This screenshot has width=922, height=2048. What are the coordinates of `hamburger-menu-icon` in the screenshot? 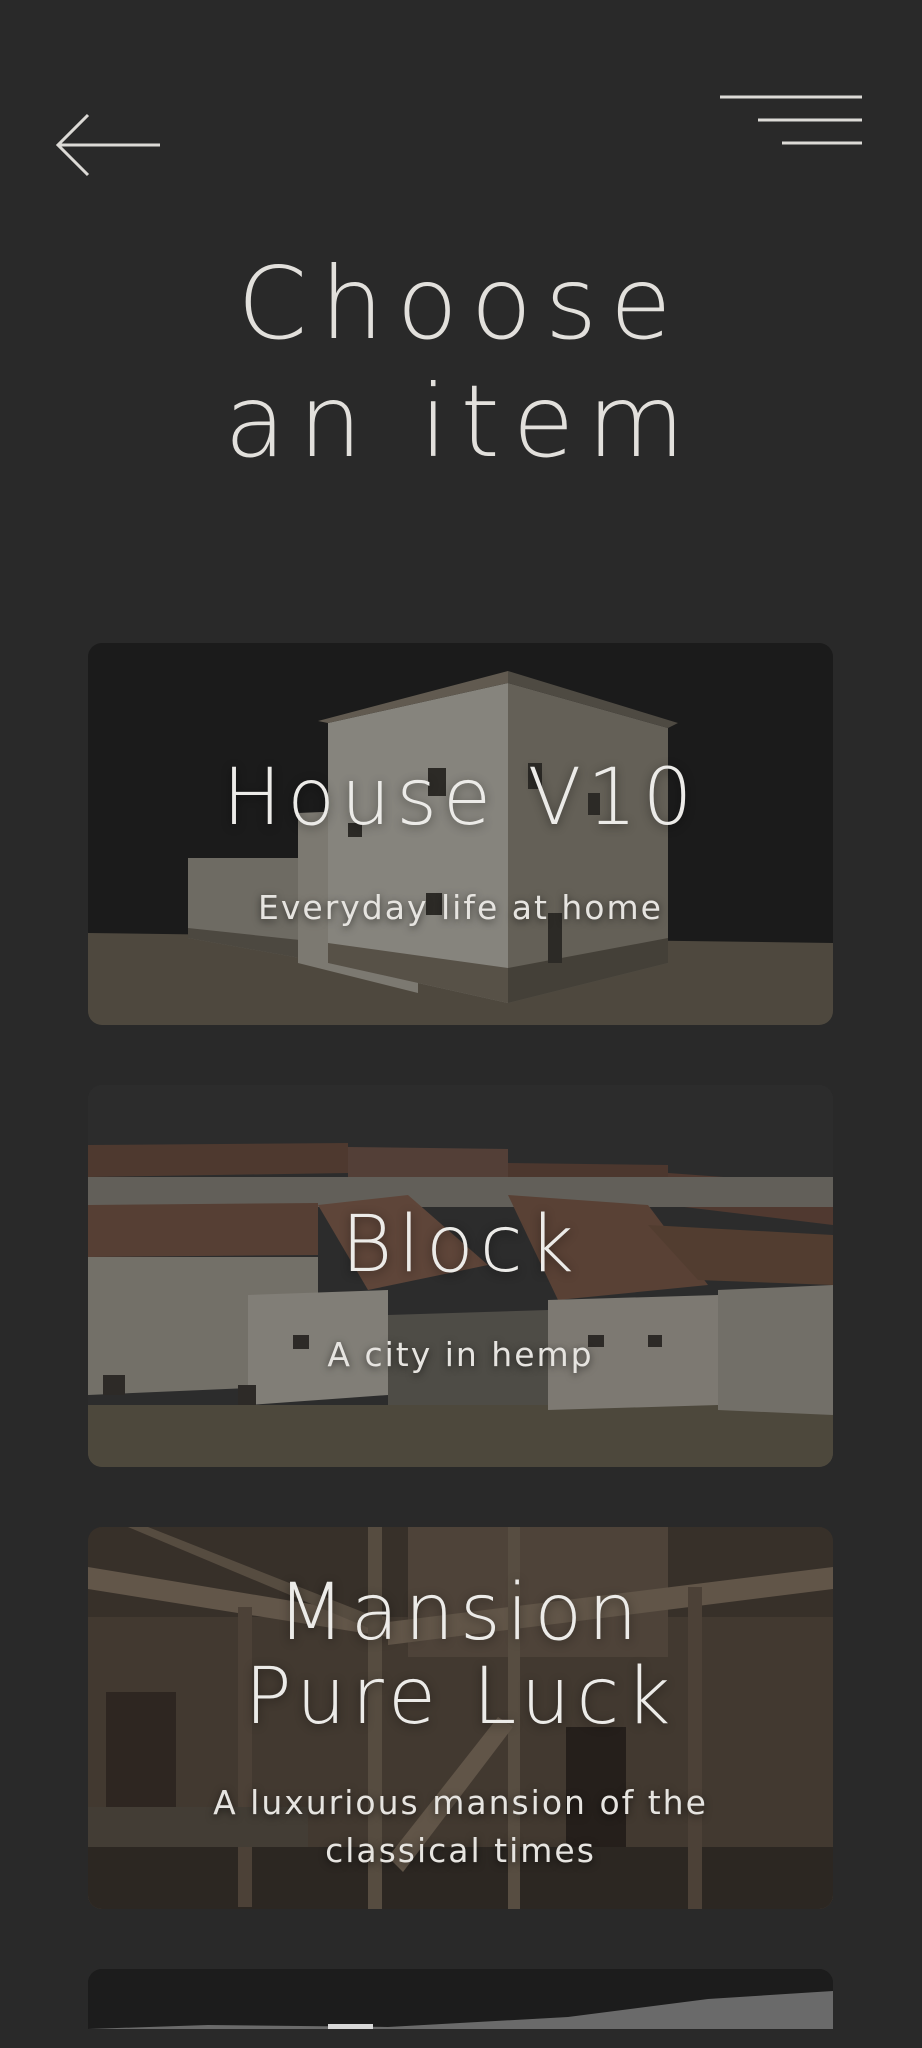 It's located at (791, 120).